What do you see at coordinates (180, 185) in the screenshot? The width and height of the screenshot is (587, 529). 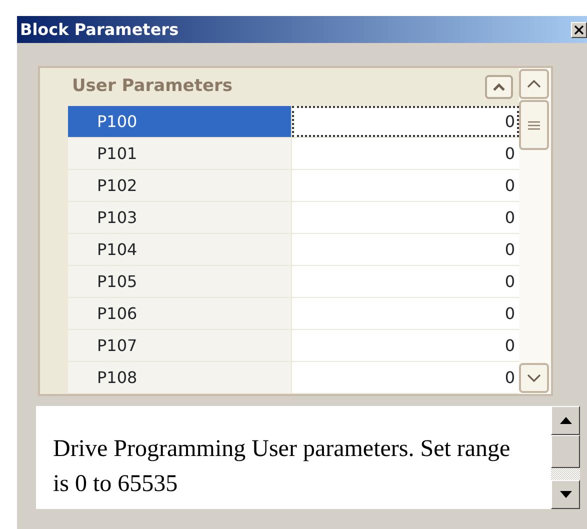 I see `parameter-name: P102` at bounding box center [180, 185].